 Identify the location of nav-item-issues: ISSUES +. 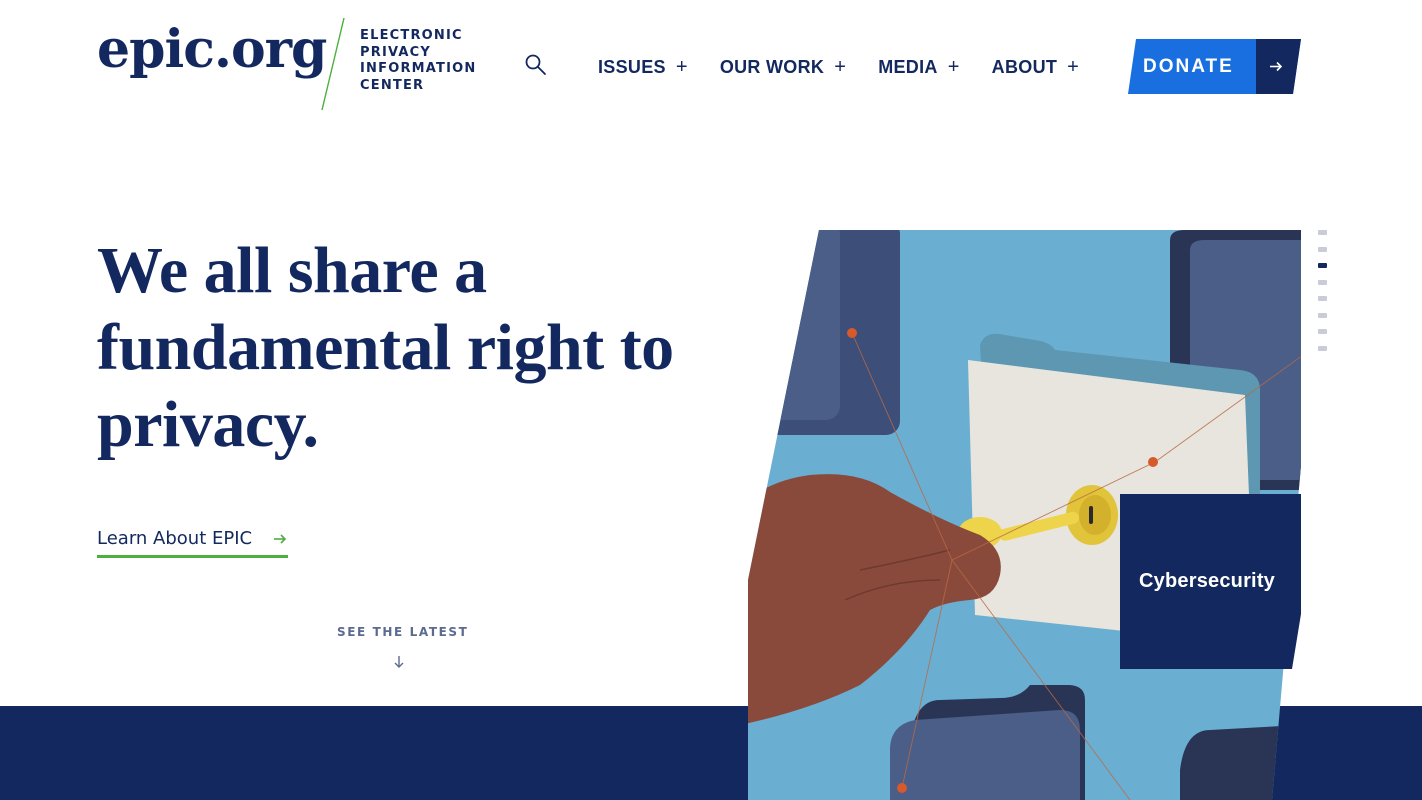
(643, 67).